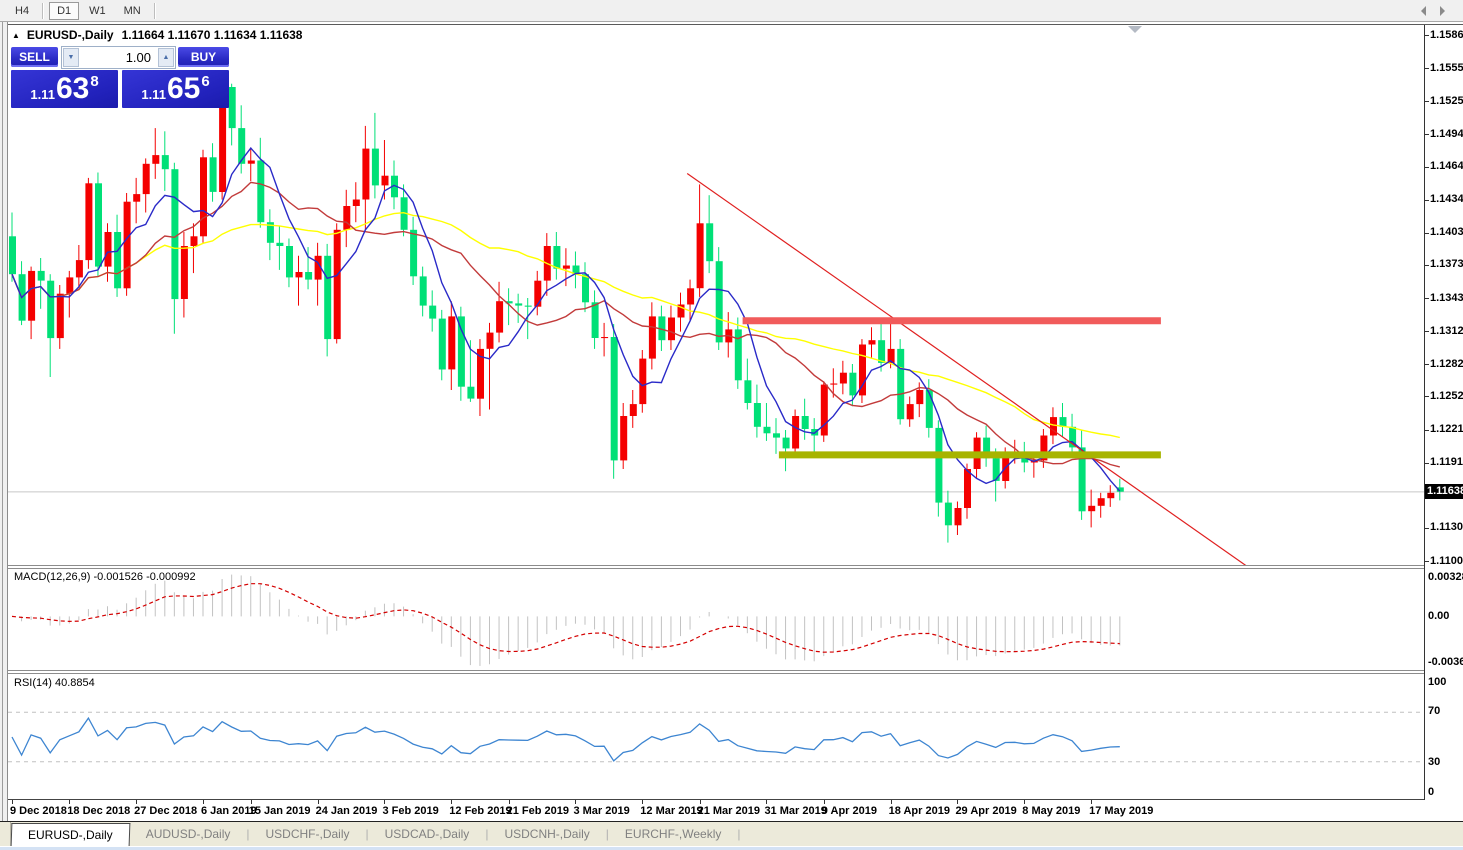 This screenshot has height=850, width=1463. What do you see at coordinates (1051, 811) in the screenshot?
I see `date-tick-label: 8 May 2019` at bounding box center [1051, 811].